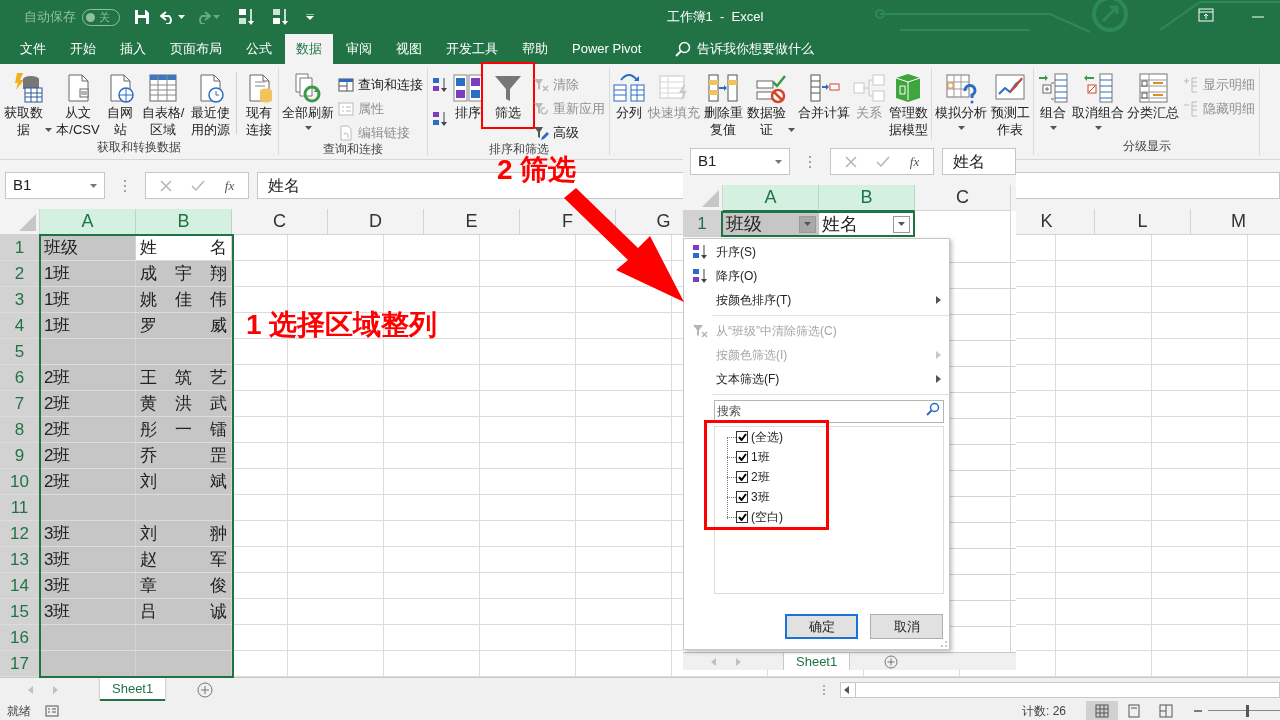 The height and width of the screenshot is (720, 1280). Describe the element at coordinates (184, 429) in the screenshot. I see `table-cell: 彤 一 镭` at that location.